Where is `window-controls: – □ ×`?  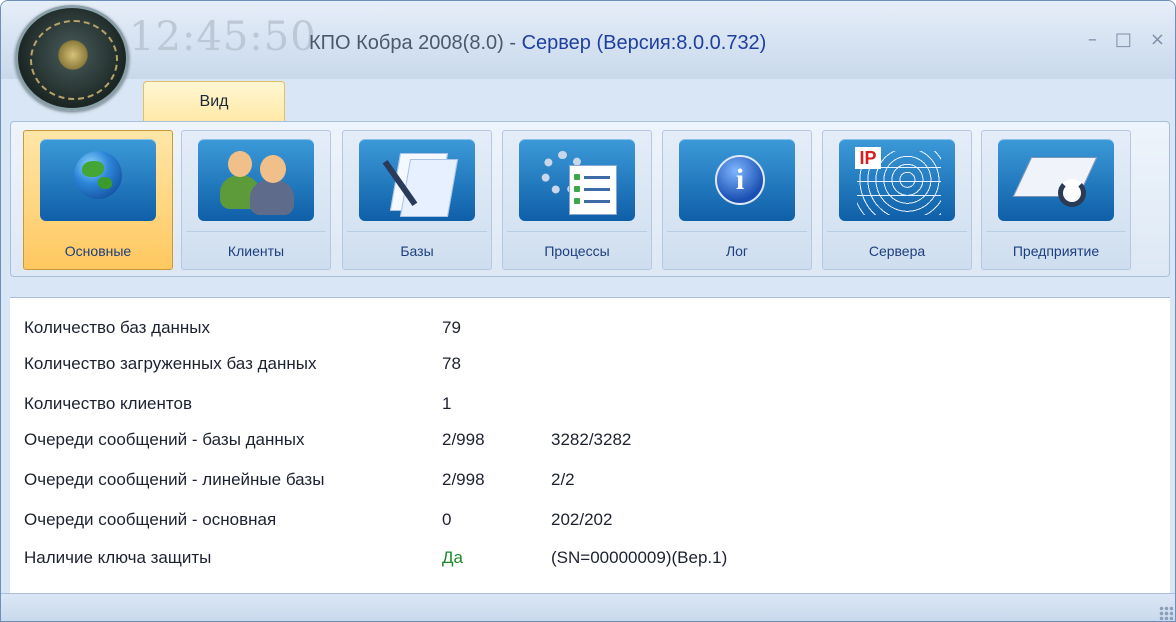 window-controls: – □ × is located at coordinates (1126, 39).